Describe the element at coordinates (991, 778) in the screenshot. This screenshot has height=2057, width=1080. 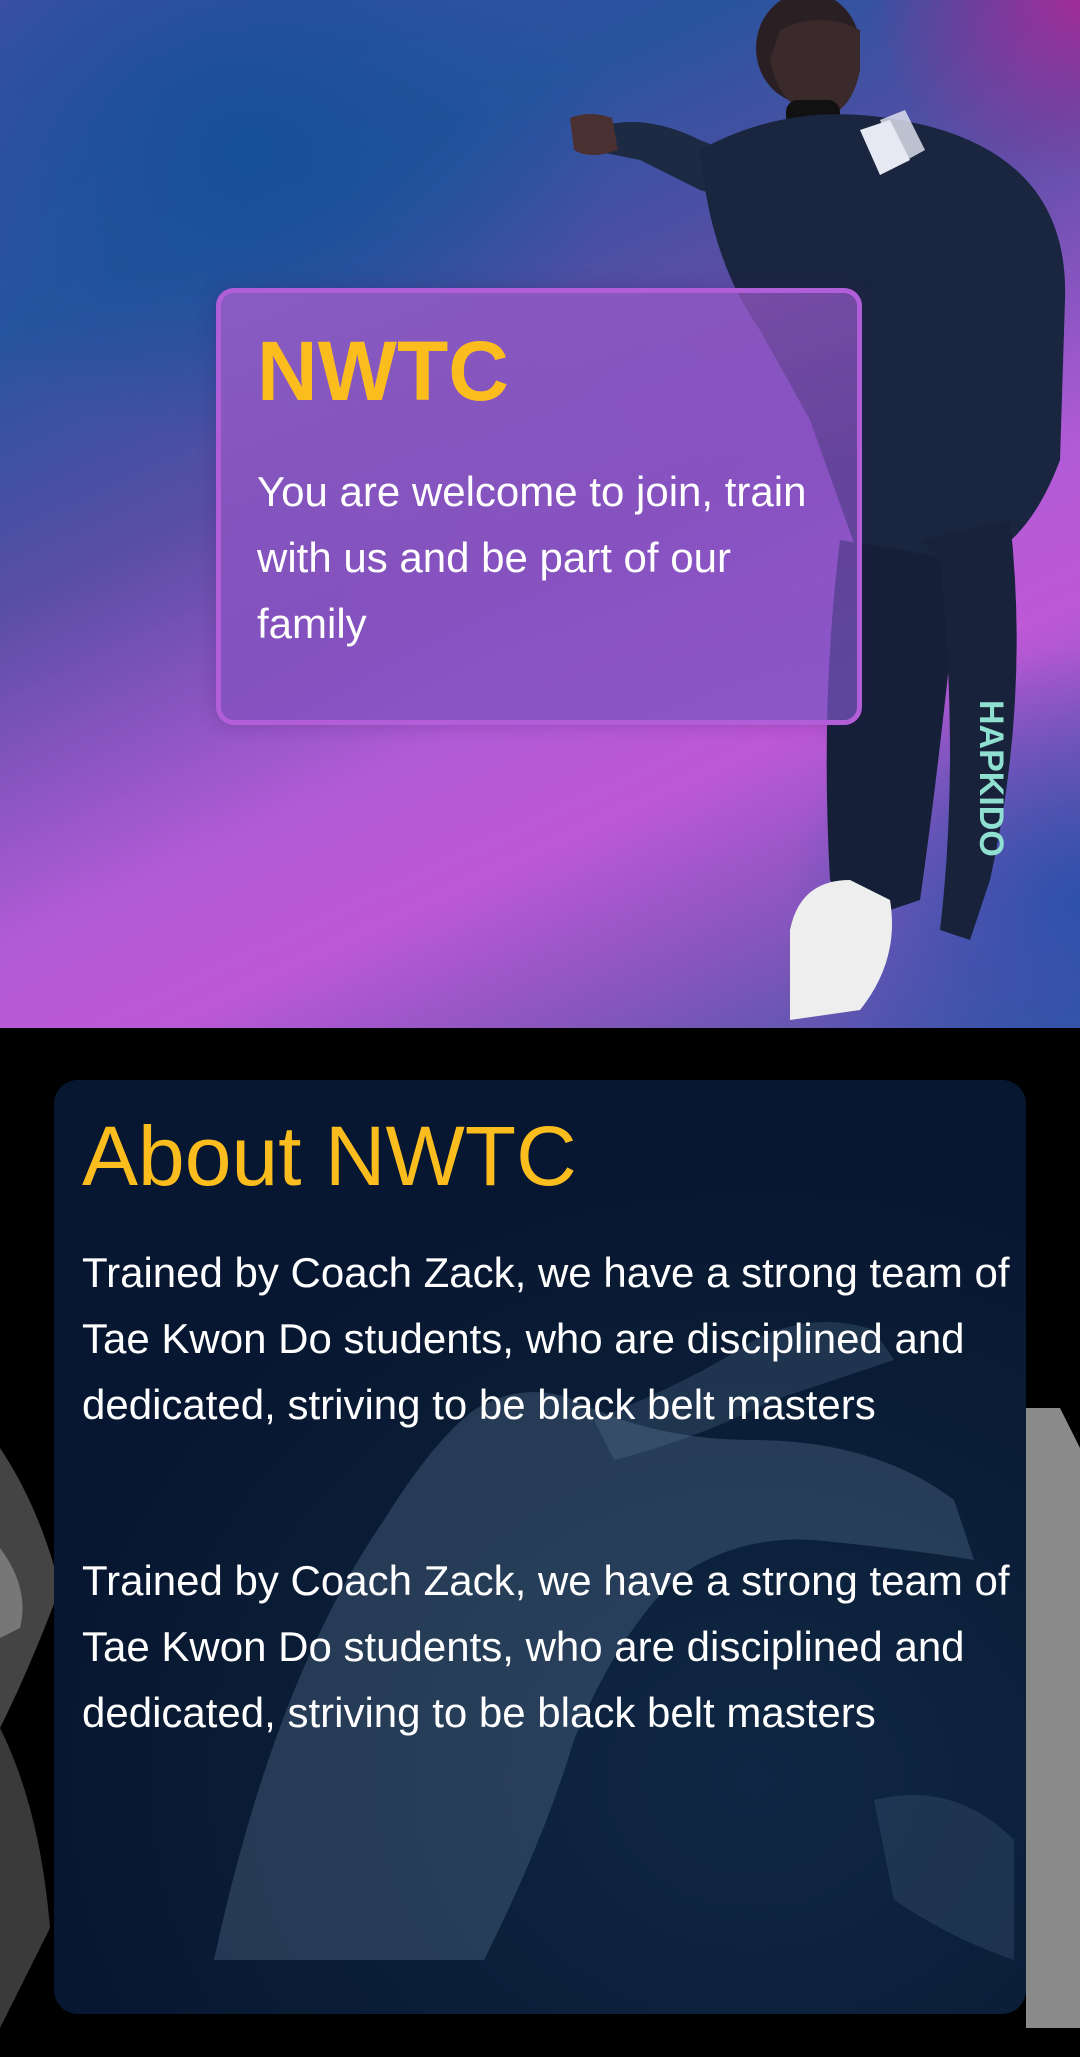
I see `svg-text: HAPKIDO` at that location.